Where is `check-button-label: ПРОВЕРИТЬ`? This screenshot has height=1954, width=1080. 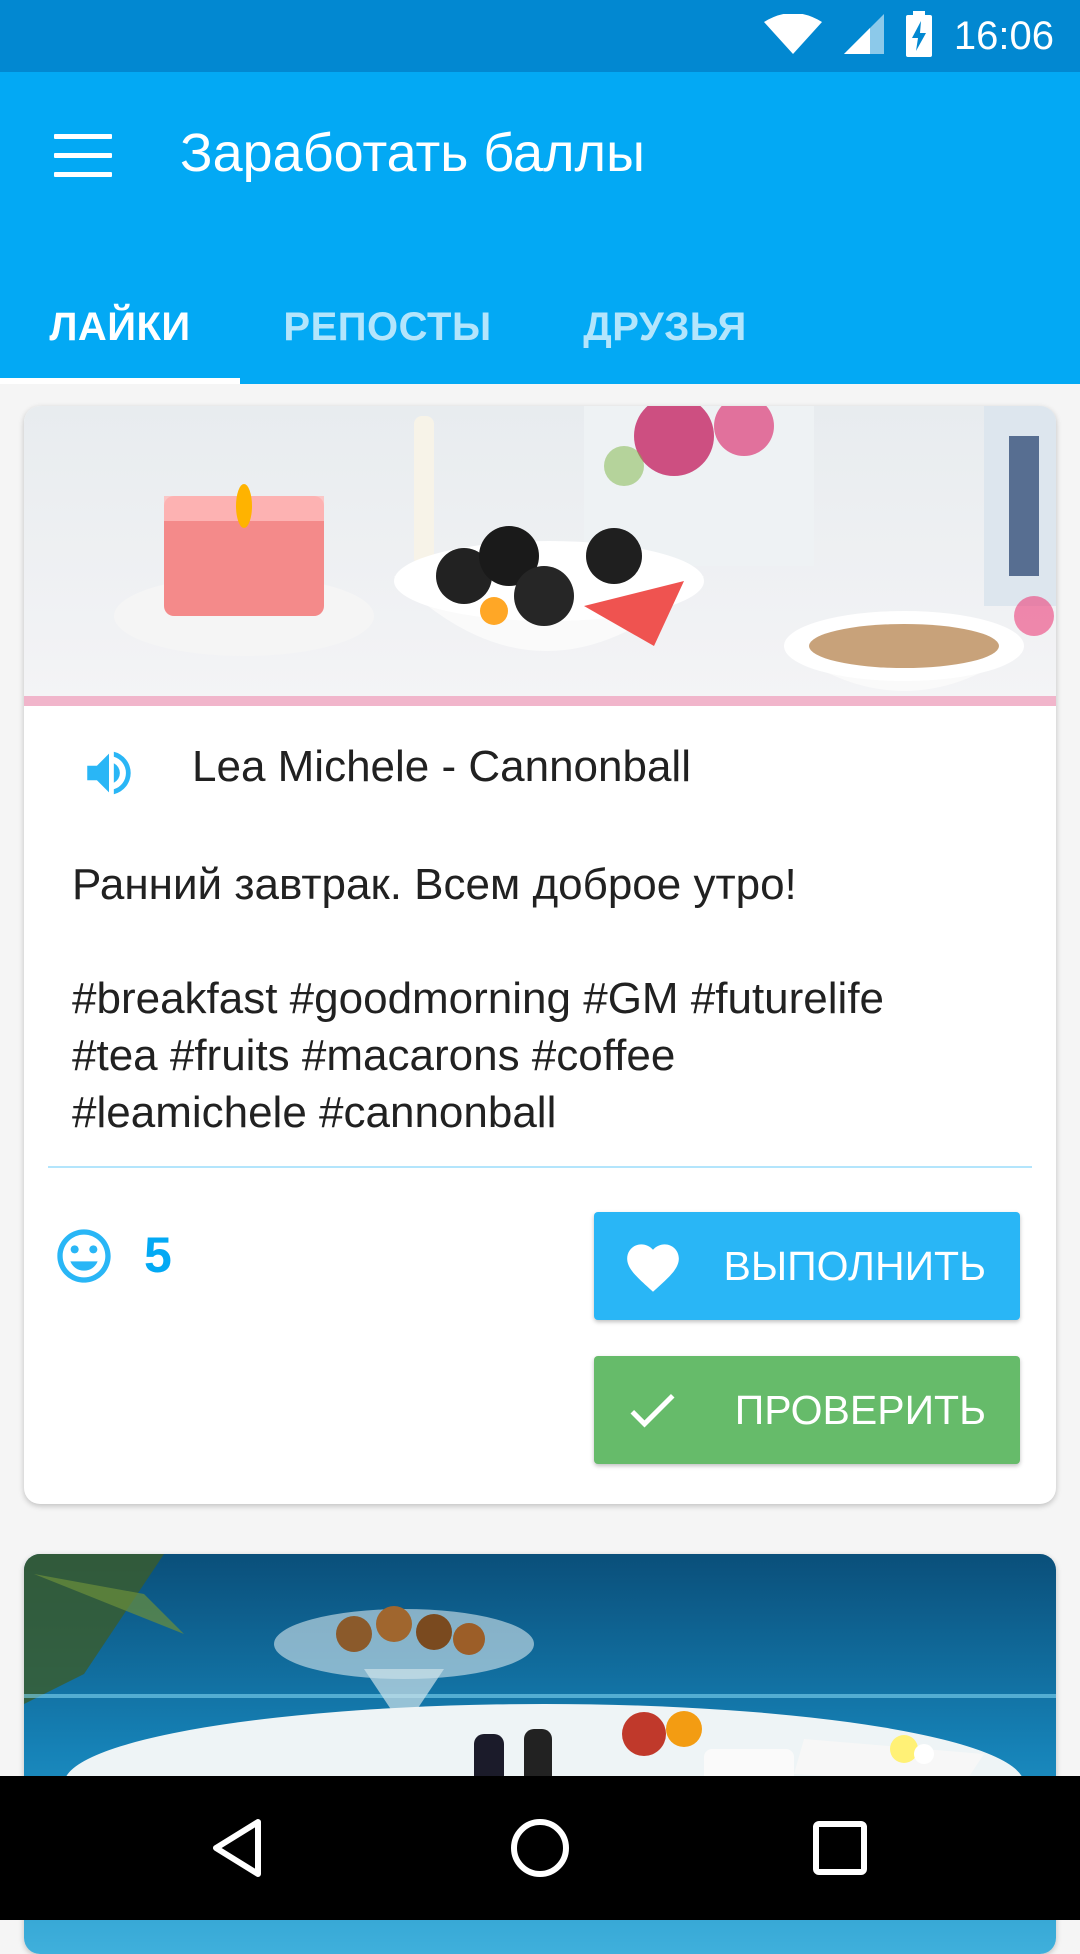
check-button-label: ПРОВЕРИТЬ is located at coordinates (860, 1409).